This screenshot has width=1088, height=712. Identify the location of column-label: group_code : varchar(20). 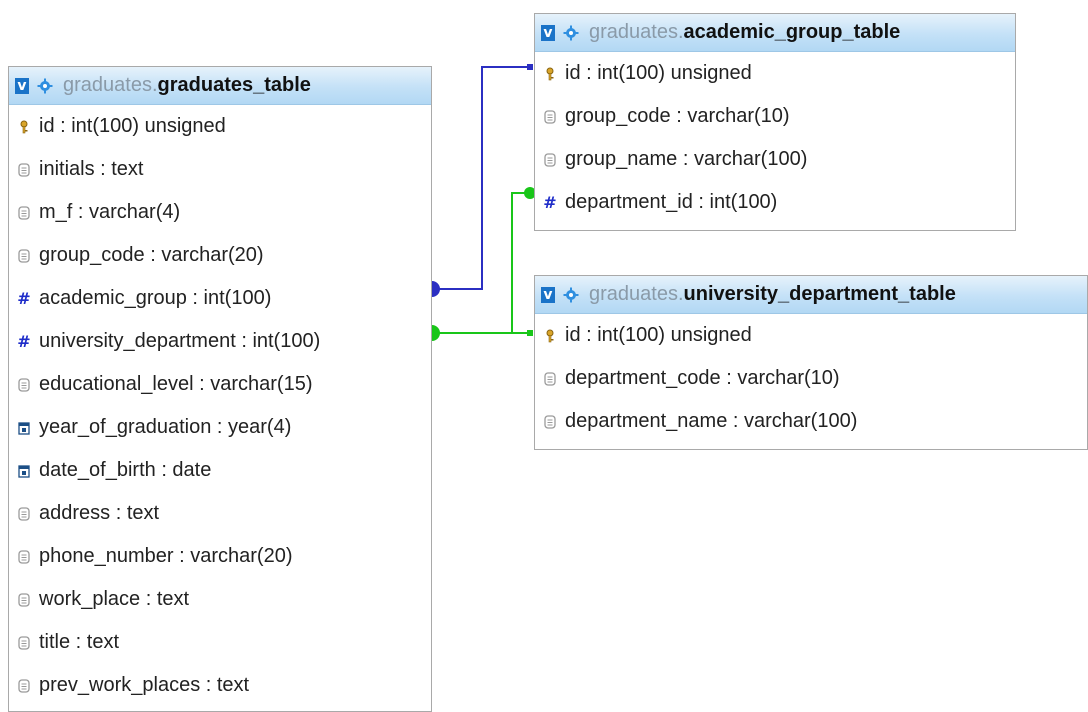
(151, 255).